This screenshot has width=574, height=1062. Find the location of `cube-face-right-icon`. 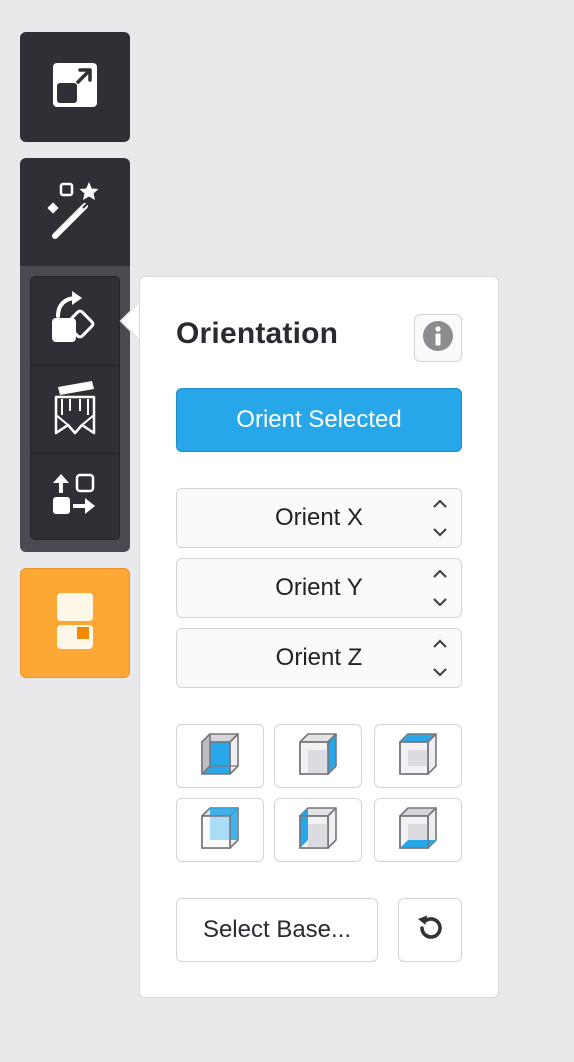

cube-face-right-icon is located at coordinates (318, 756).